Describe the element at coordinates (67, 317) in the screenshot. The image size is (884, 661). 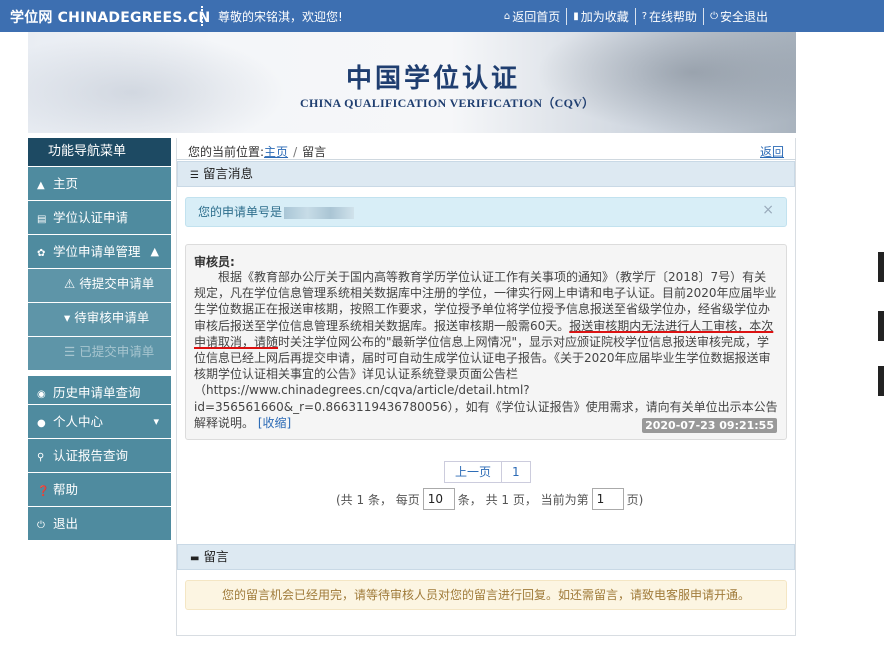
I see `filter-icon: ▾` at that location.